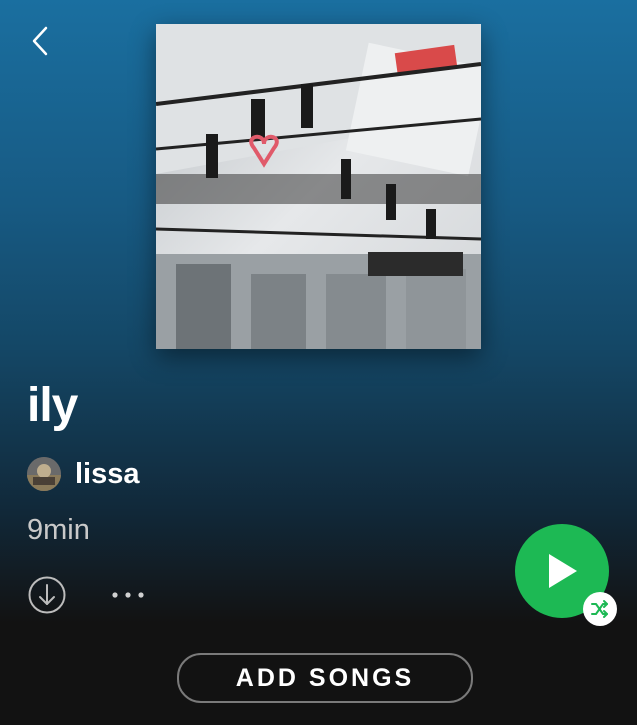 The image size is (637, 725). I want to click on owner-name: lissa, so click(107, 474).